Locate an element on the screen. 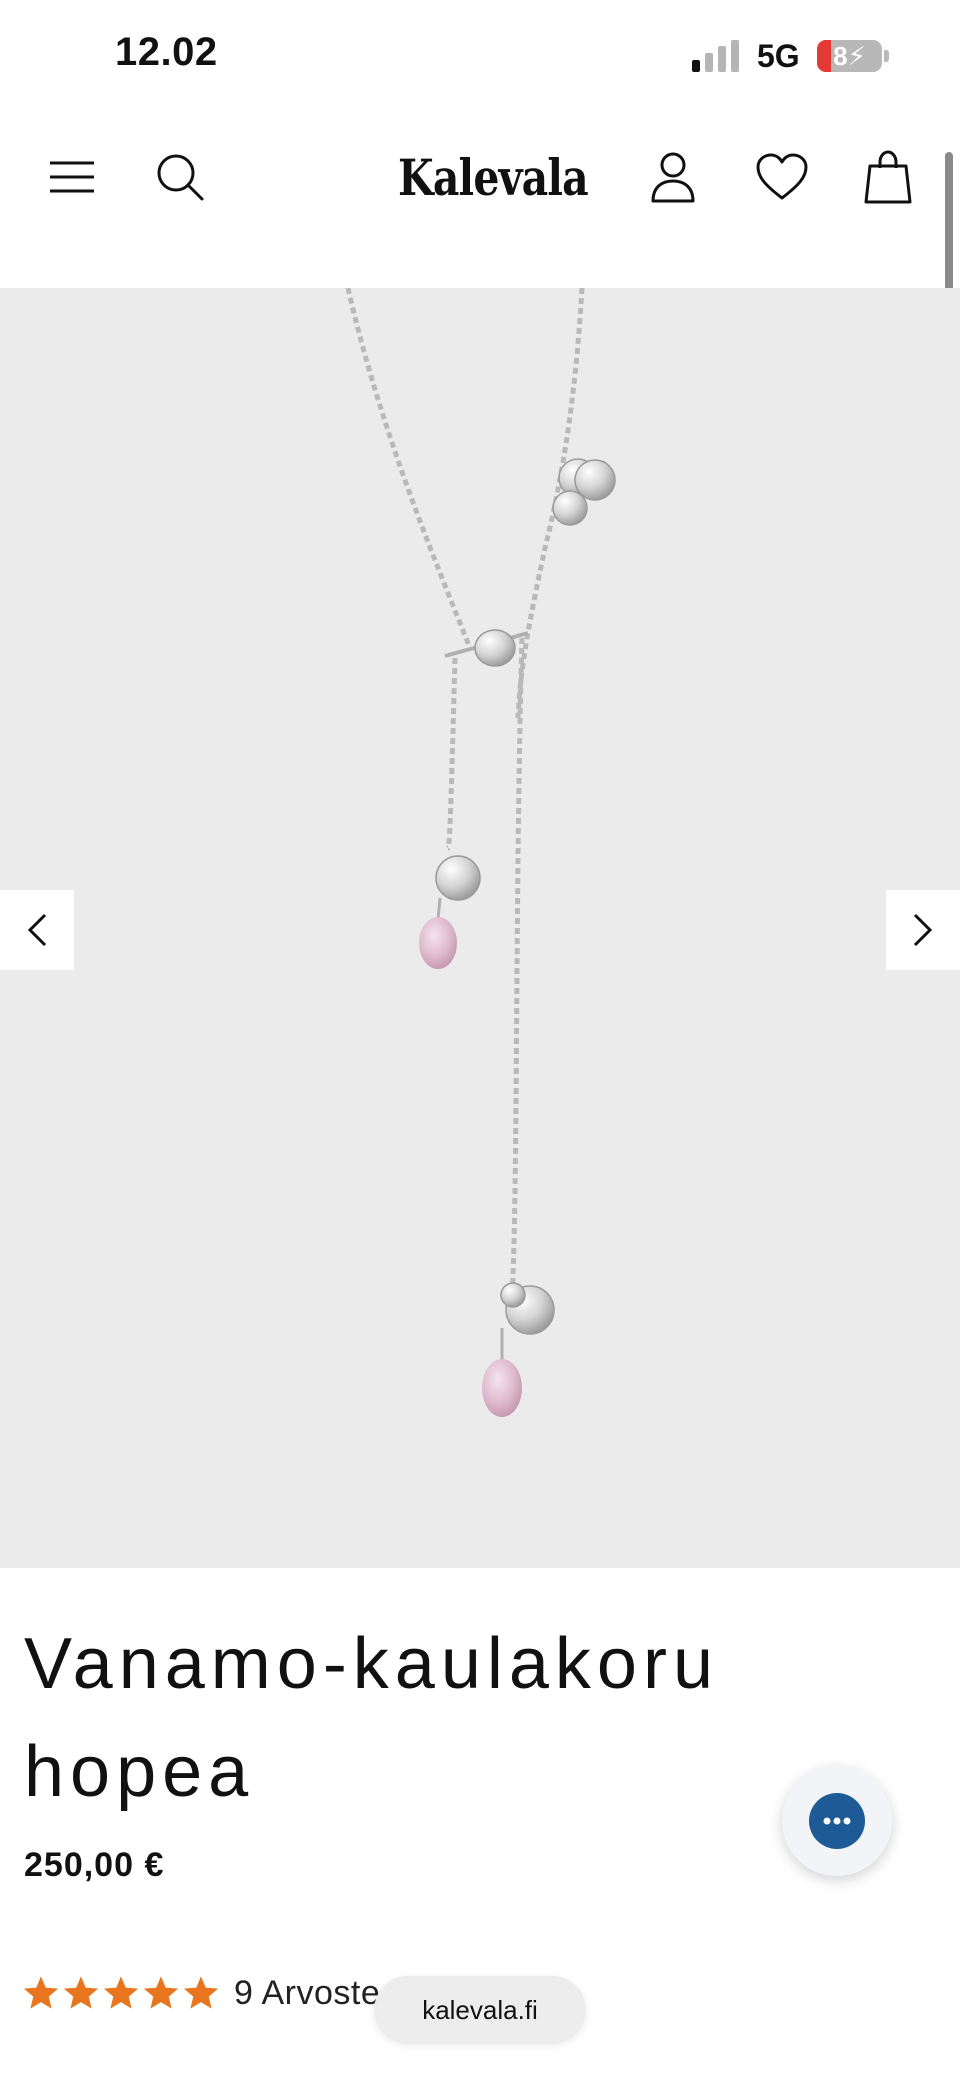 The image size is (960, 2077). account-button is located at coordinates (673, 177).